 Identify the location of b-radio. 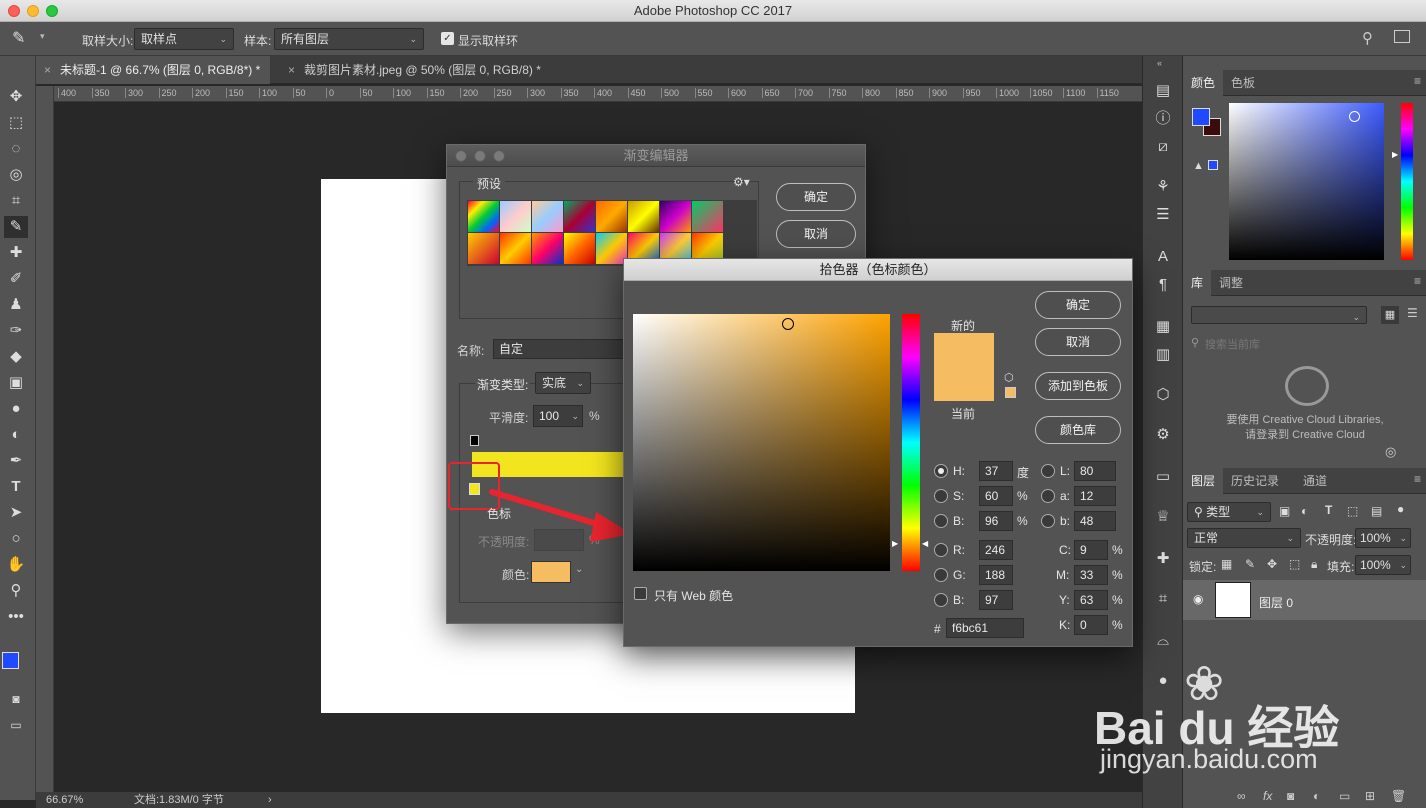
(941, 521).